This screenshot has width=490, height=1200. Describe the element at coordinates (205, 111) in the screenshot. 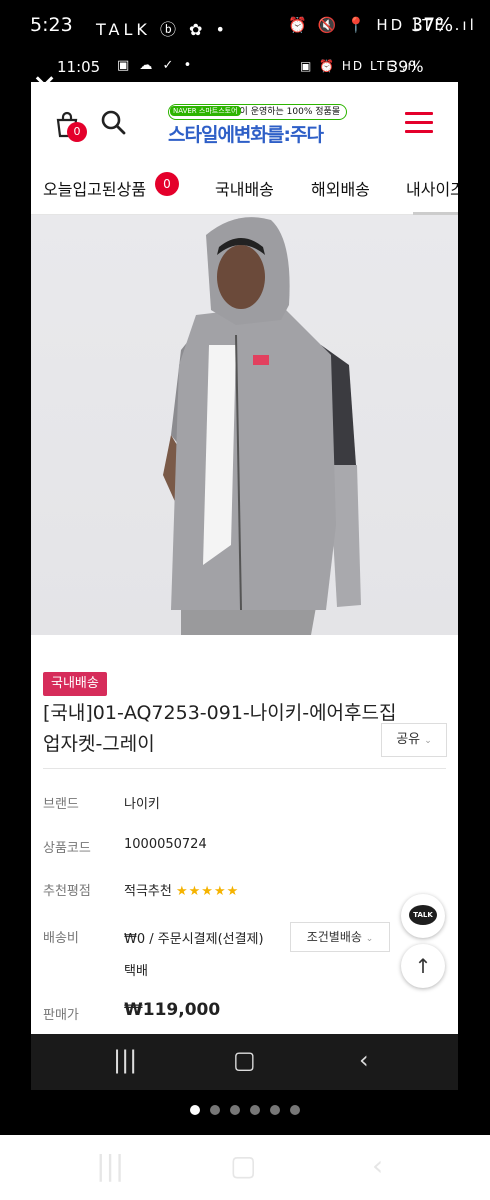

I see `naver-store-badge: NAVER 스마트스토어` at that location.